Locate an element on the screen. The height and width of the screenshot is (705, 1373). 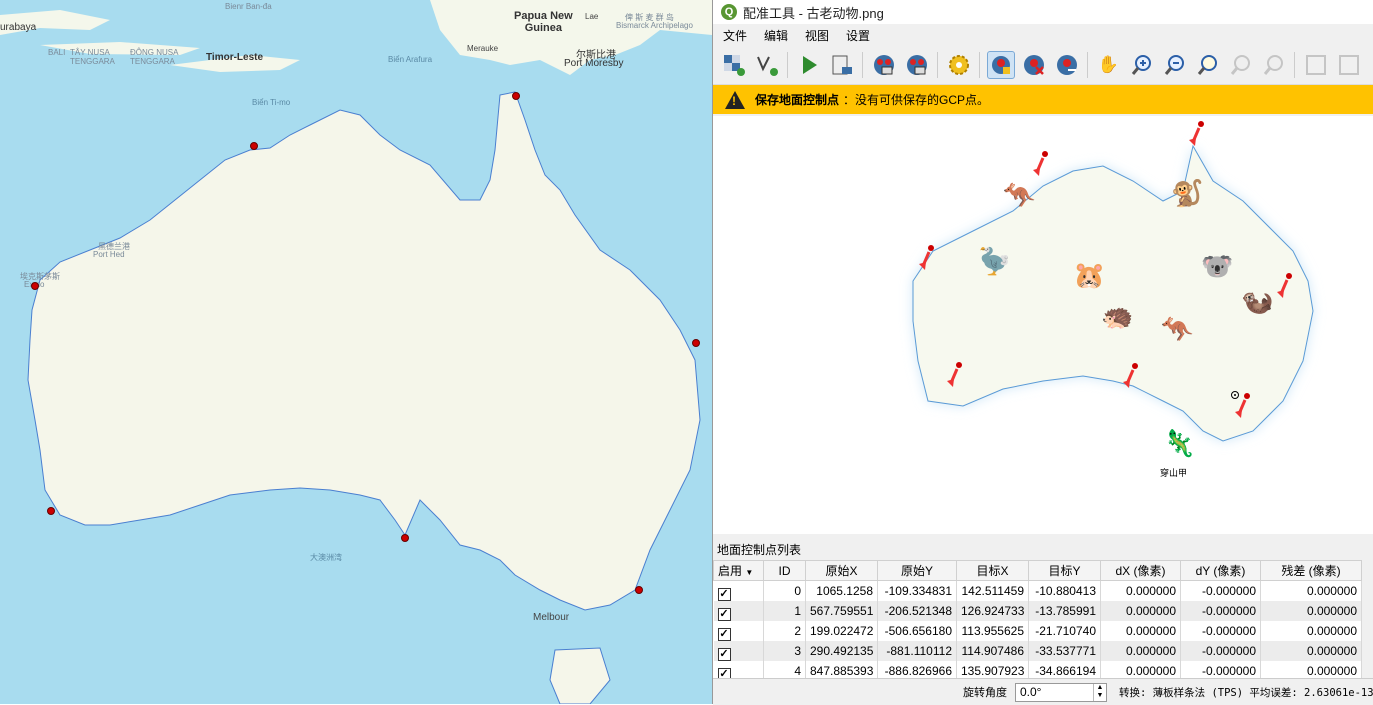
platypus-image: 🦦 is located at coordinates (1257, 301).